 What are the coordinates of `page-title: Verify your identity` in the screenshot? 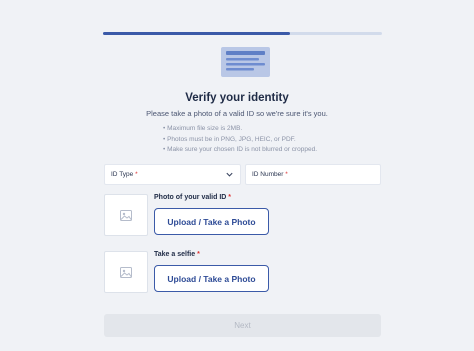 It's located at (237, 98).